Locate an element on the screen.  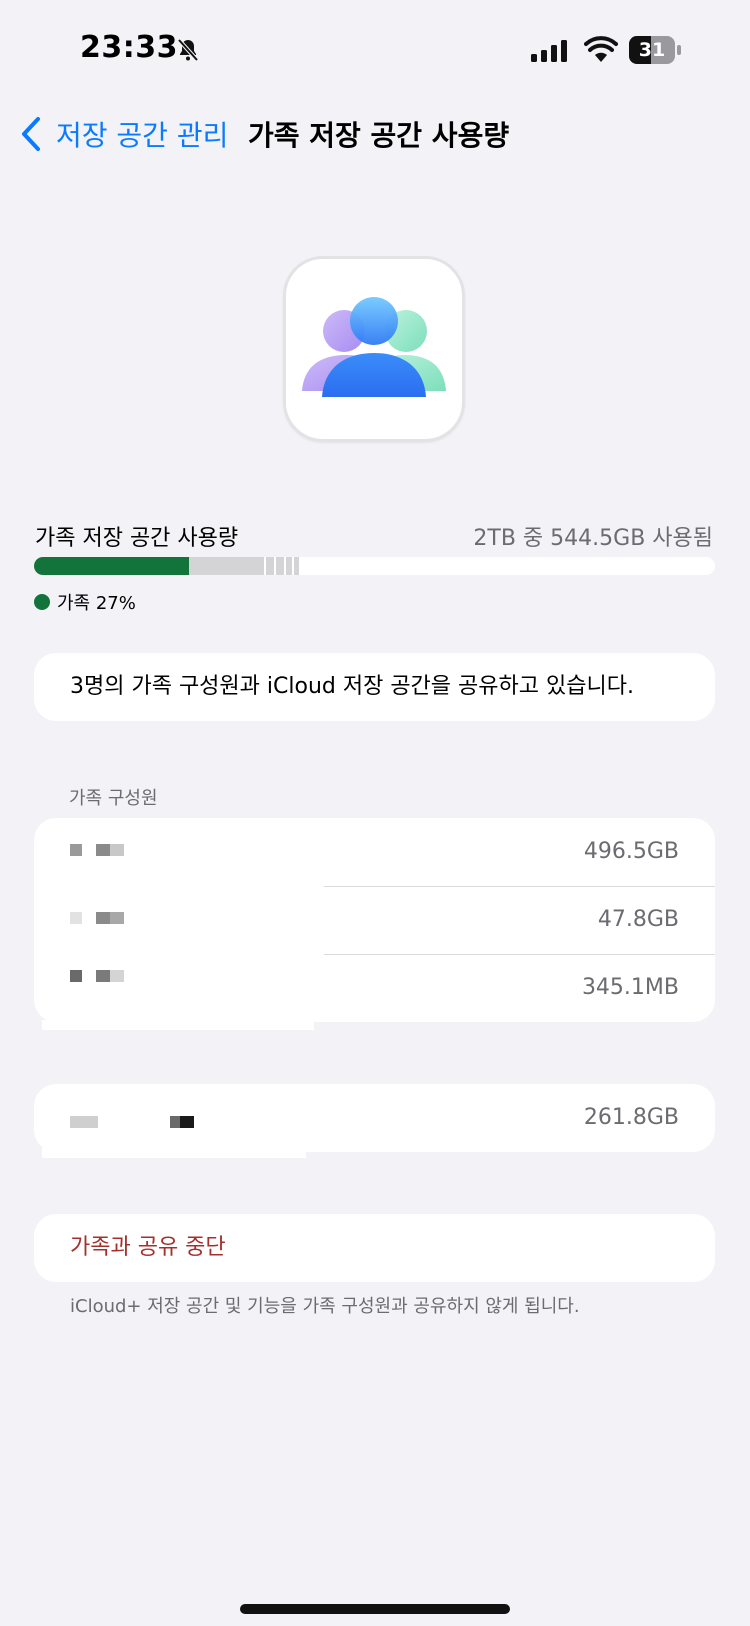
stop-sharing-note: iCloud+ 저장 공간 및 기능을 가족 구성원과 공유하지 않게 됩니다. is located at coordinates (325, 1306).